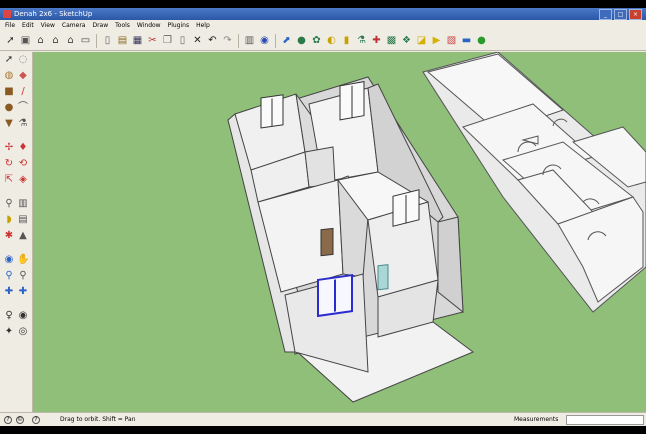 The width and height of the screenshot is (646, 434). Describe the element at coordinates (122, 40) in the screenshot. I see `open-icon: ▤` at that location.